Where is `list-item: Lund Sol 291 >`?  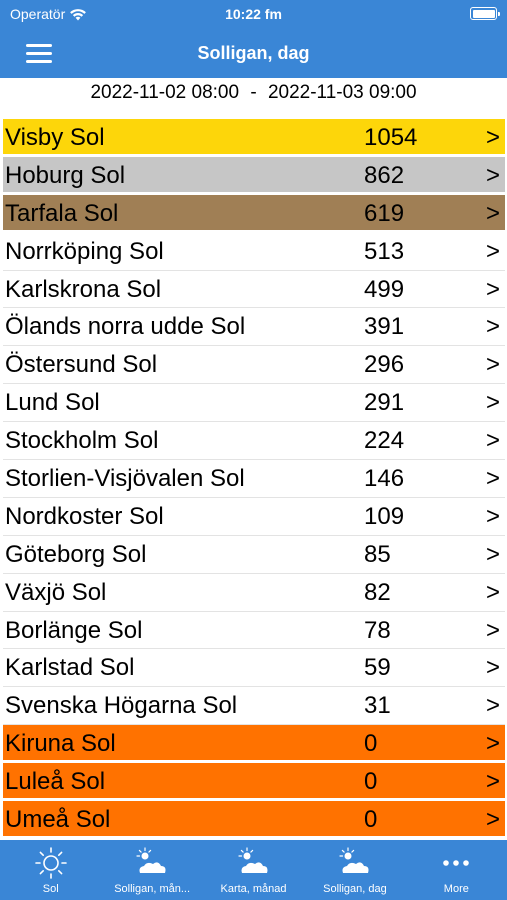
list-item: Lund Sol 291 > is located at coordinates (254, 403).